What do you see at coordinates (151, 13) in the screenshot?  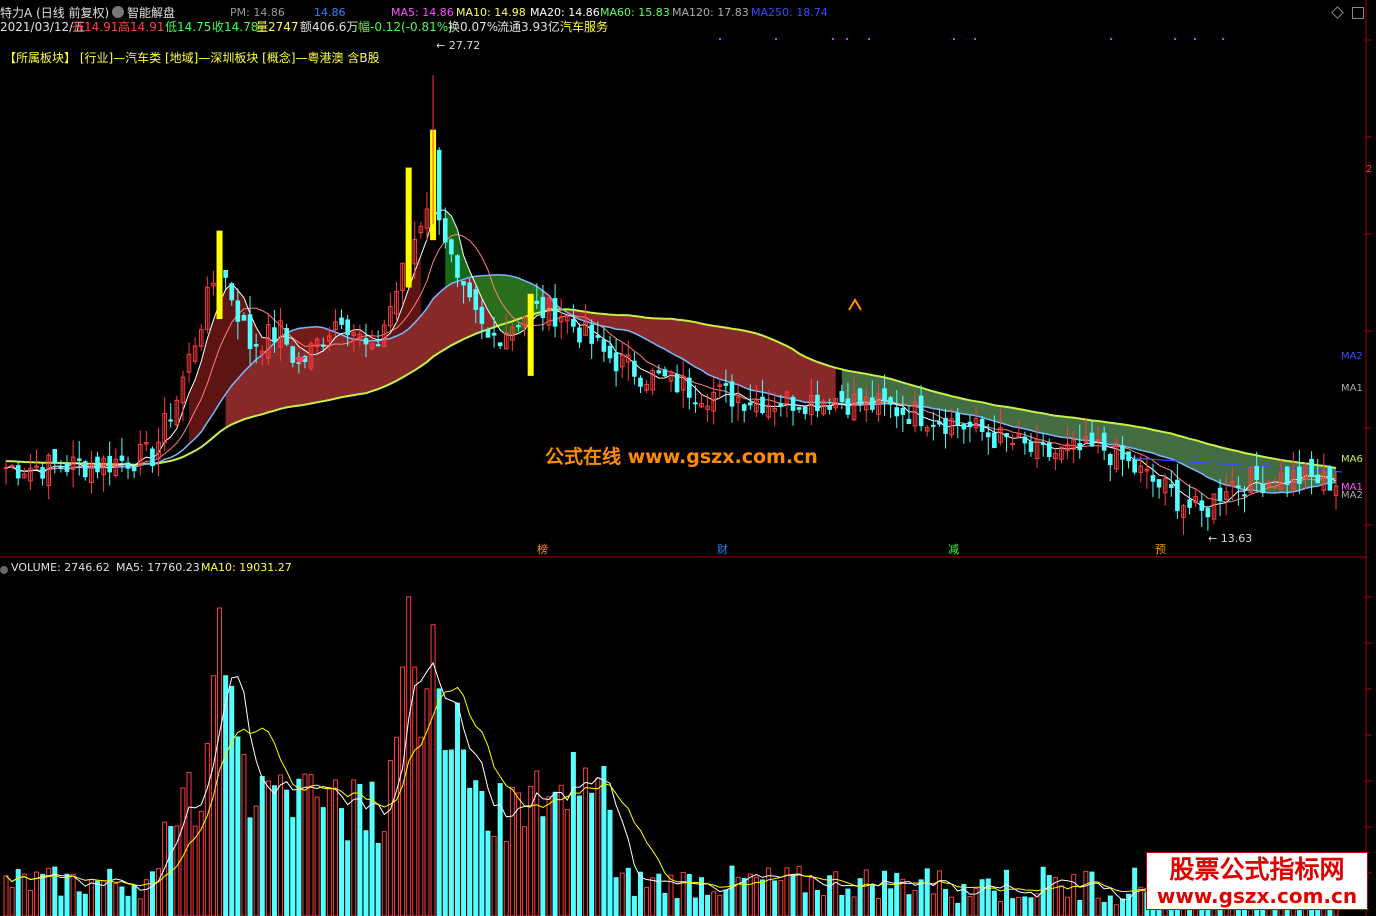 I see `mode-label: 智能解盘` at bounding box center [151, 13].